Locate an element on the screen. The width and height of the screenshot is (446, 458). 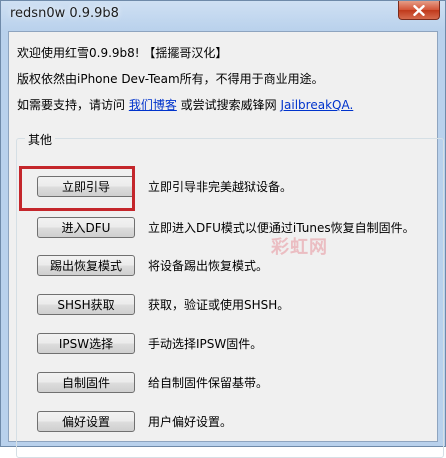
watermark-text: 彩虹网 is located at coordinates (299, 247).